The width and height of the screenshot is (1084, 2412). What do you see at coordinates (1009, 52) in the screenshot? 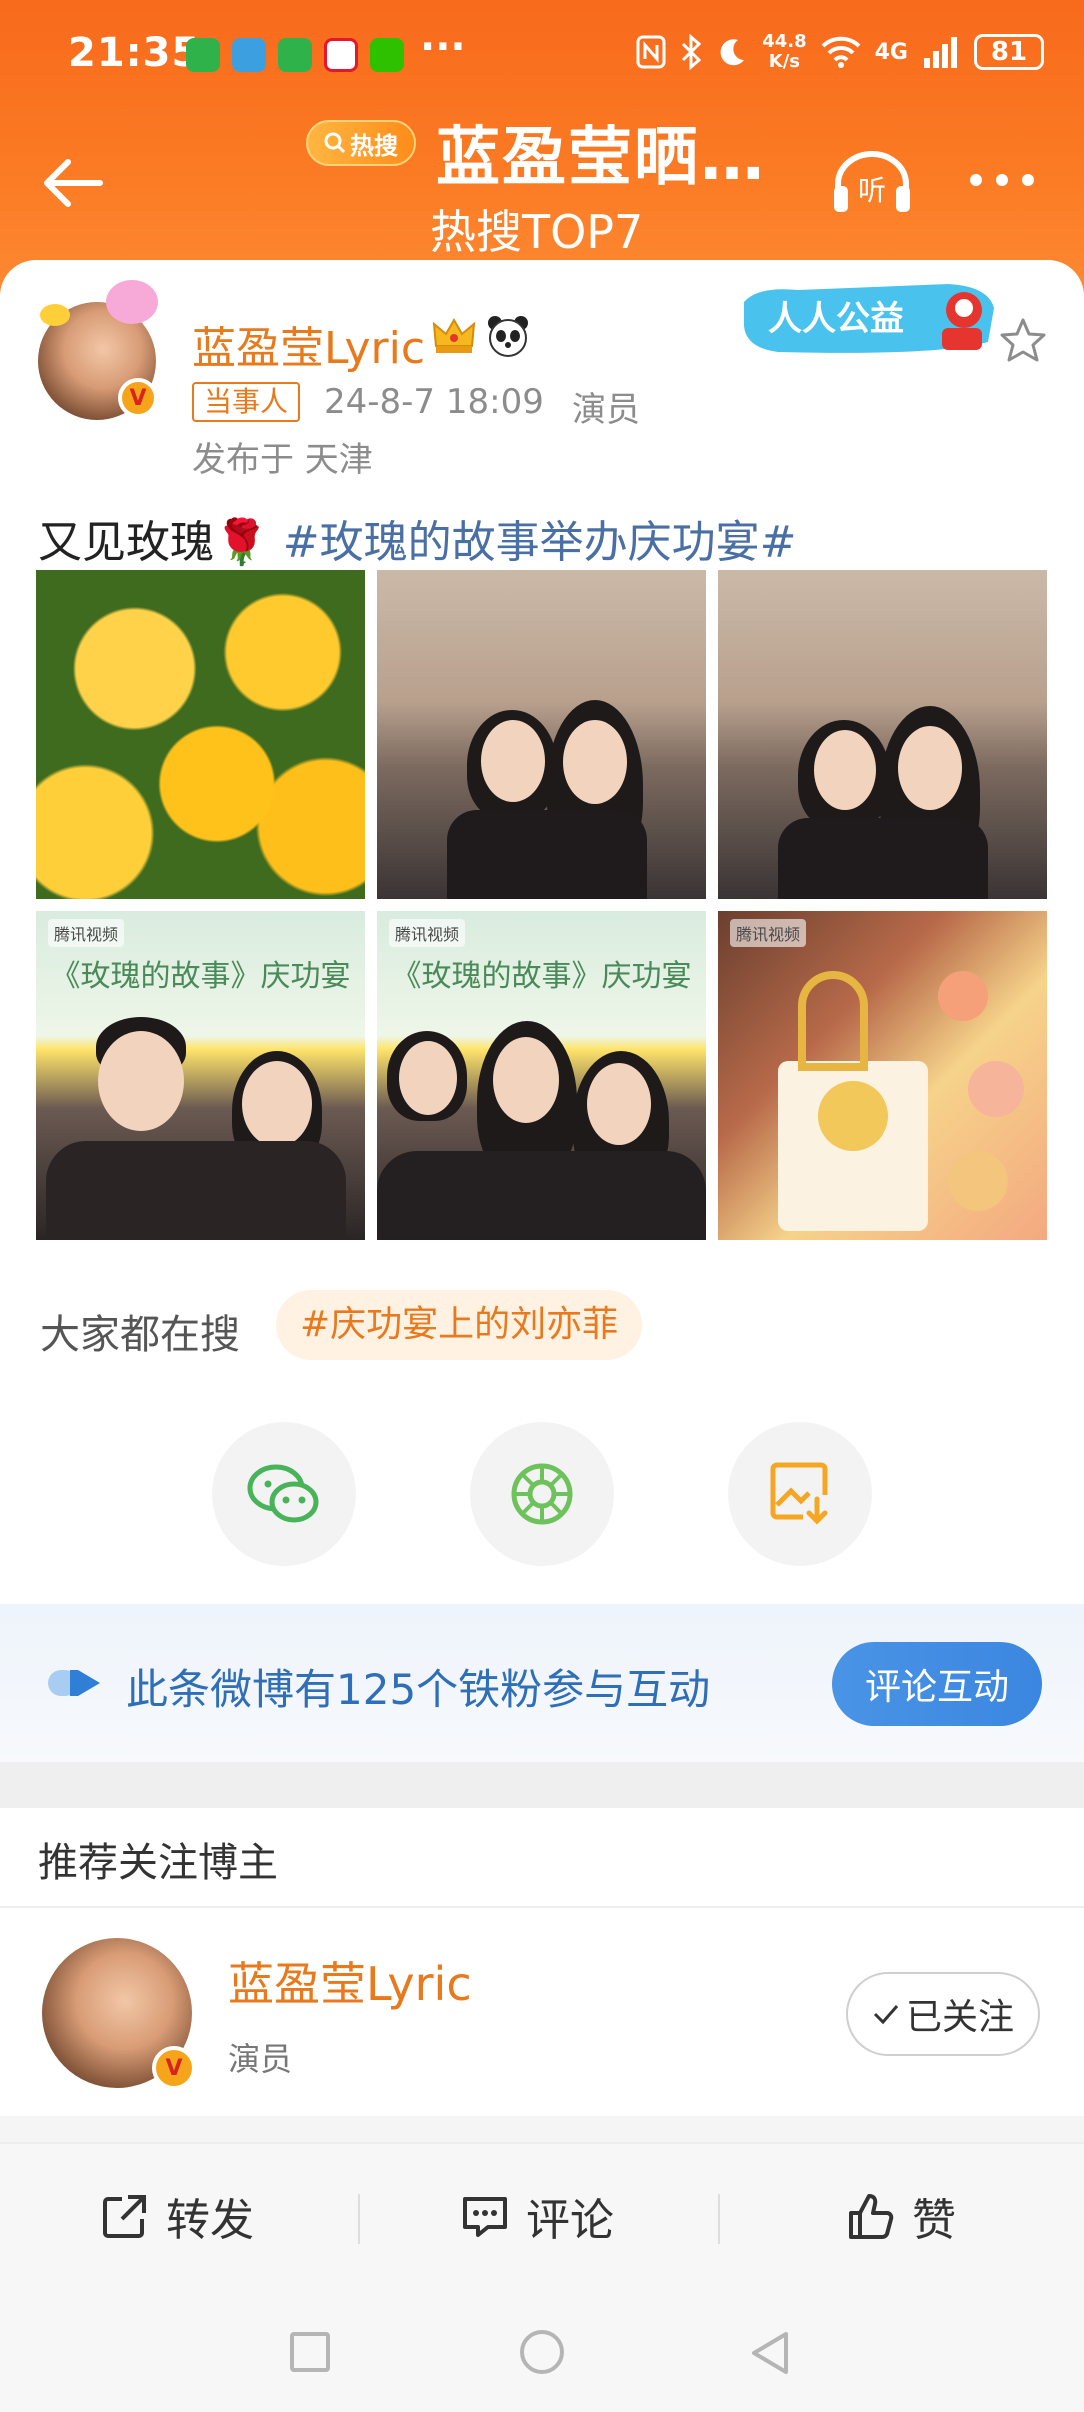
I see `battery-indicator: 81` at bounding box center [1009, 52].